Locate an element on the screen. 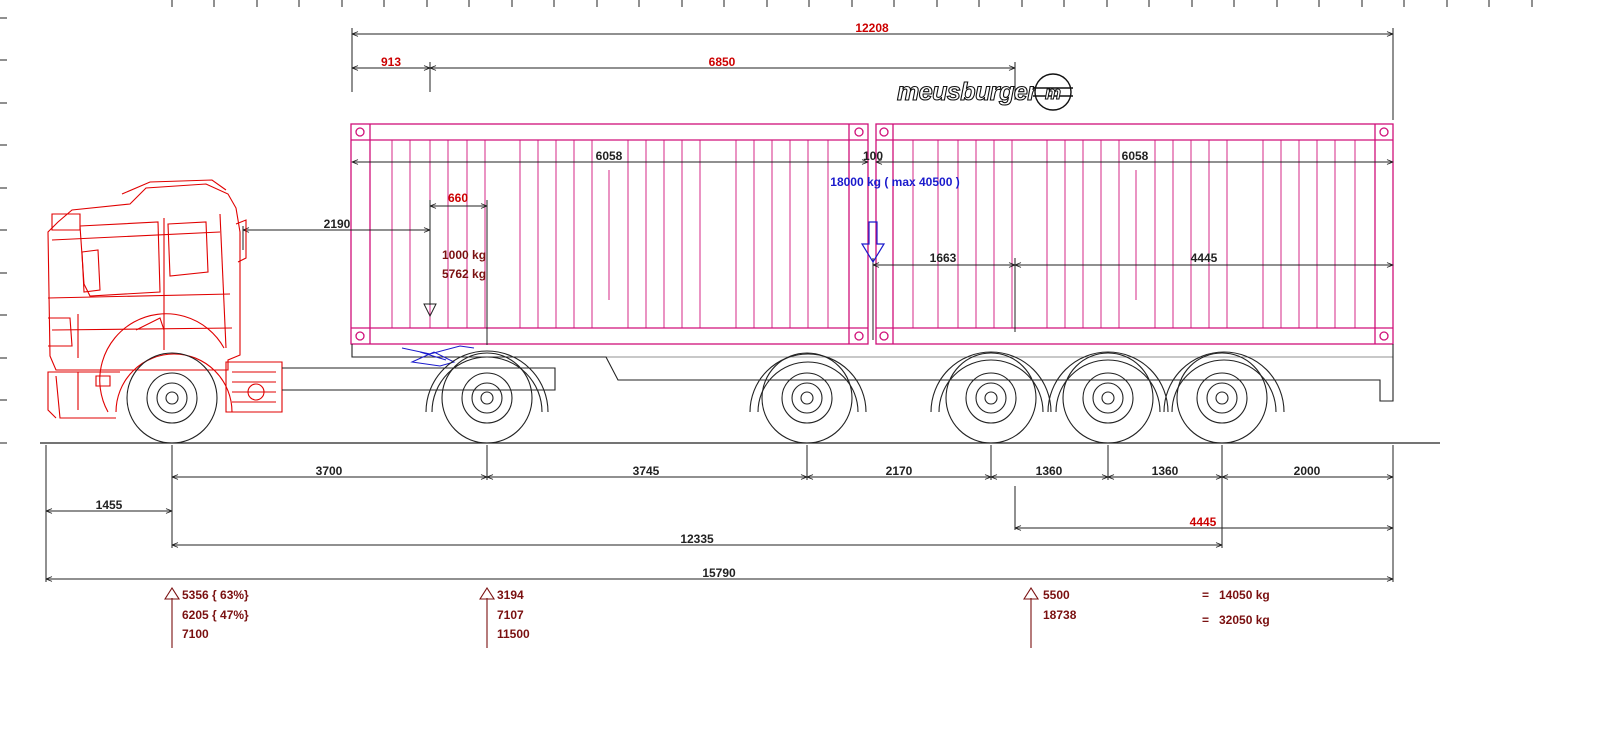 The height and width of the screenshot is (745, 1598). dim-trailer-right: 4445 is located at coordinates (1204, 258).